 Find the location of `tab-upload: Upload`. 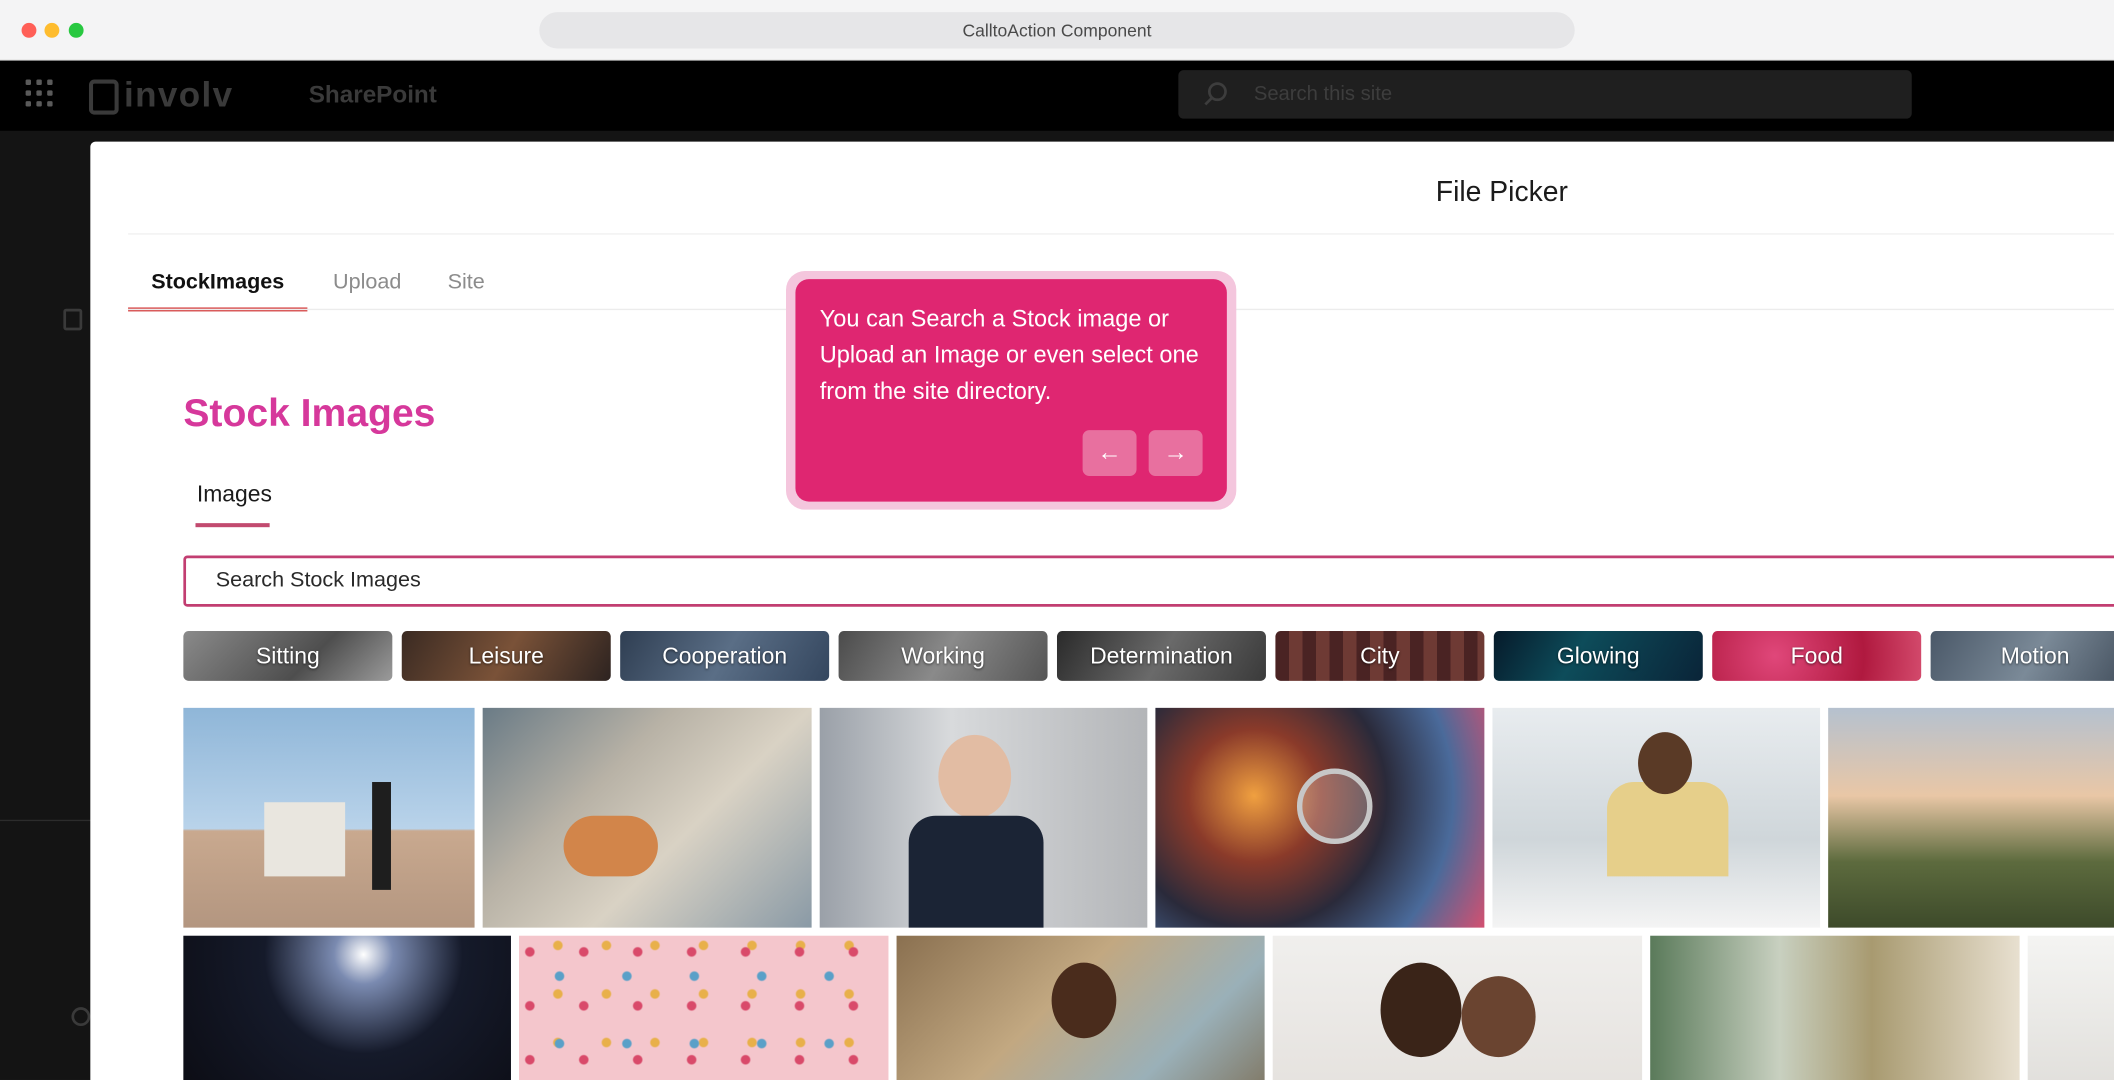

tab-upload: Upload is located at coordinates (367, 287).